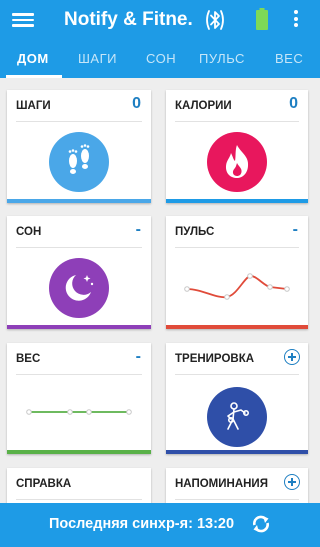 Image resolution: width=320 pixels, height=547 pixels. What do you see at coordinates (237, 272) in the screenshot?
I see `pulse-card: ПУЛЬС -` at bounding box center [237, 272].